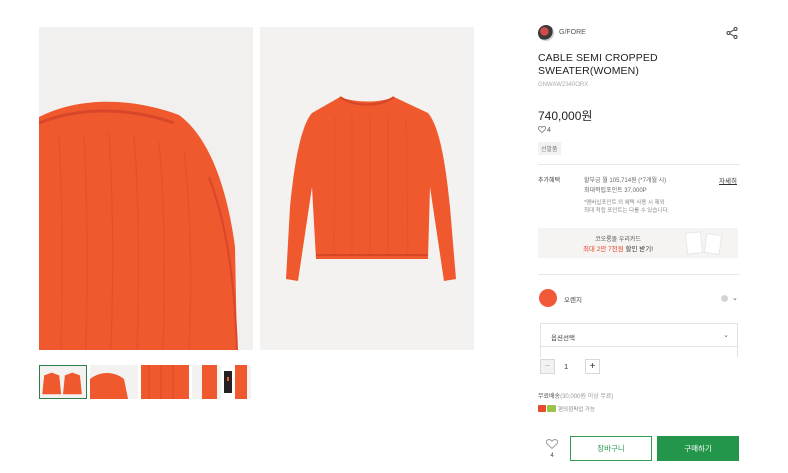 The height and width of the screenshot is (473, 788). Describe the element at coordinates (566, 366) in the screenshot. I see `quantity-value: 1` at that location.